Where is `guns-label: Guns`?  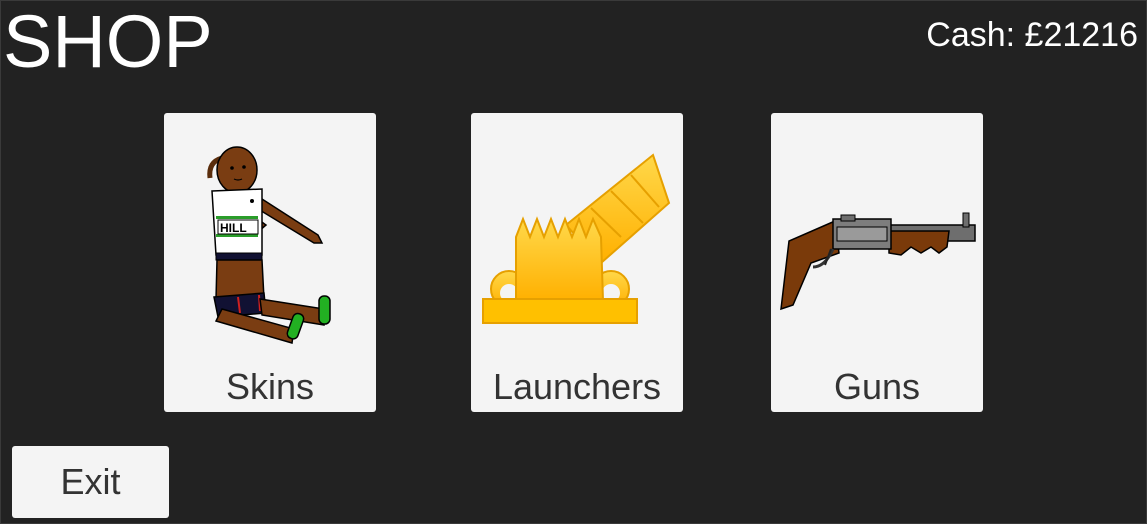 guns-label: Guns is located at coordinates (877, 386).